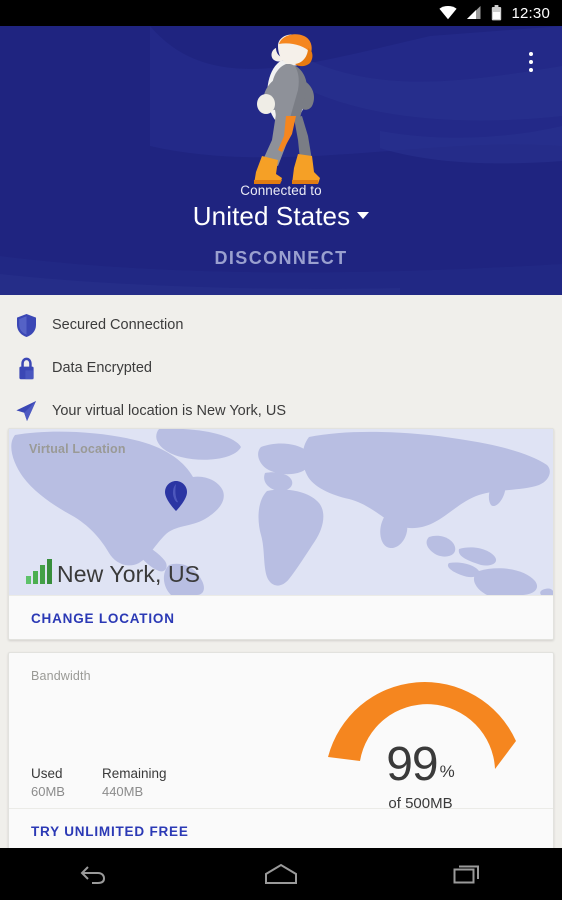 This screenshot has width=562, height=900. Describe the element at coordinates (134, 773) in the screenshot. I see `remaining-label: Remaining` at that location.